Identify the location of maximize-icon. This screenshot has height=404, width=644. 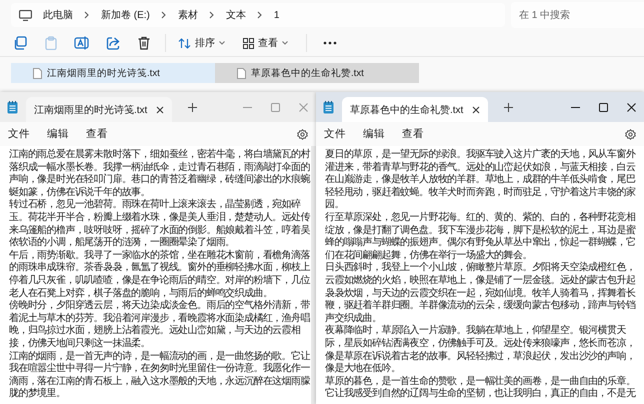
(603, 107).